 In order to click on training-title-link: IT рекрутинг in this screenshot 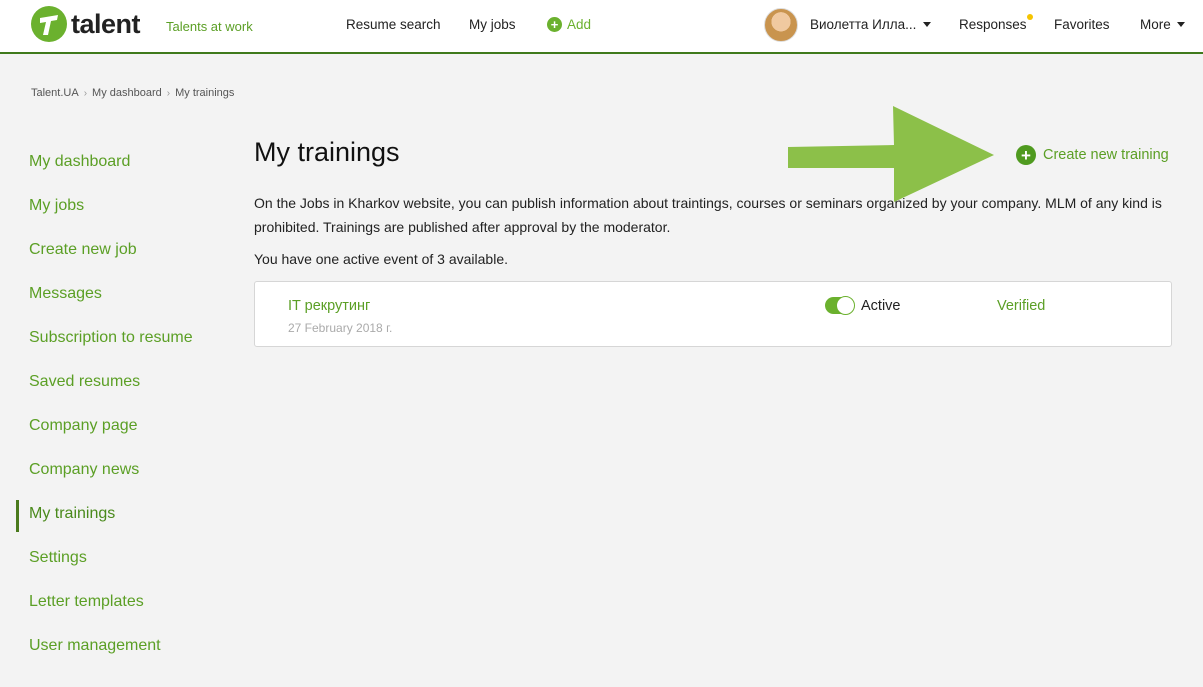, I will do `click(329, 306)`.